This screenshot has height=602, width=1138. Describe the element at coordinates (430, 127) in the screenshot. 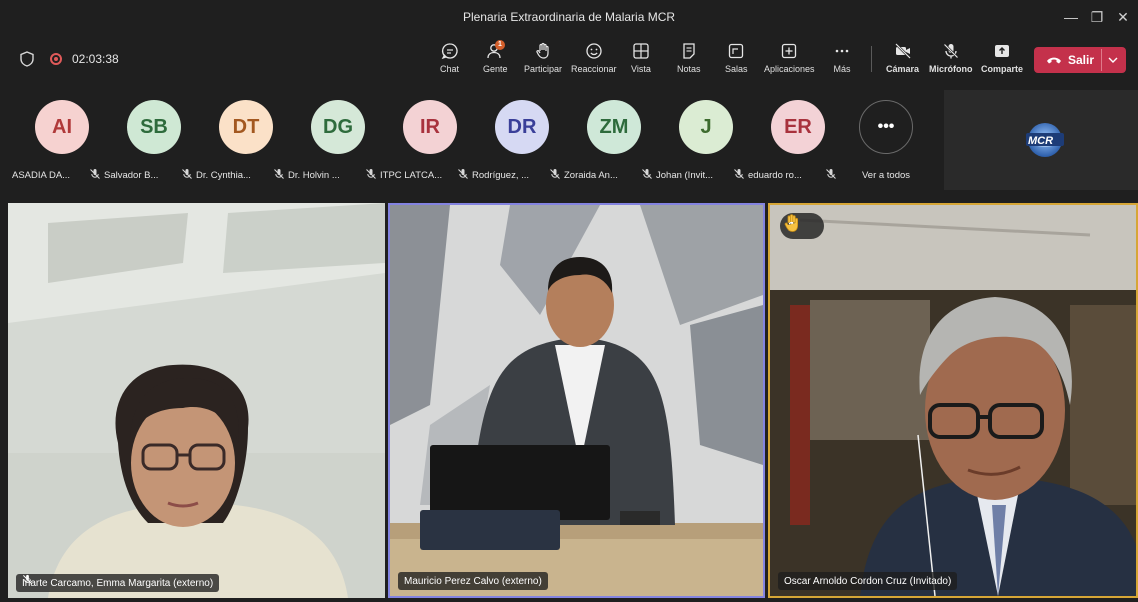

I see `avatar: IR` at that location.